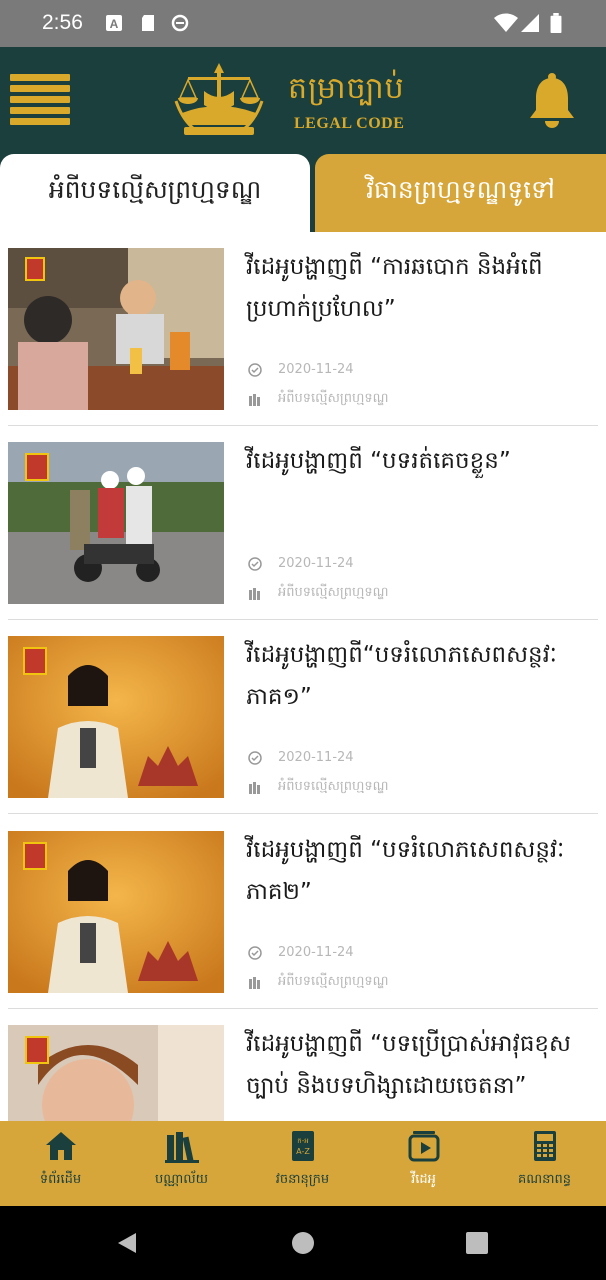 Image resolution: width=606 pixels, height=1280 pixels. I want to click on status-bar: 2:56 A, so click(303, 23).